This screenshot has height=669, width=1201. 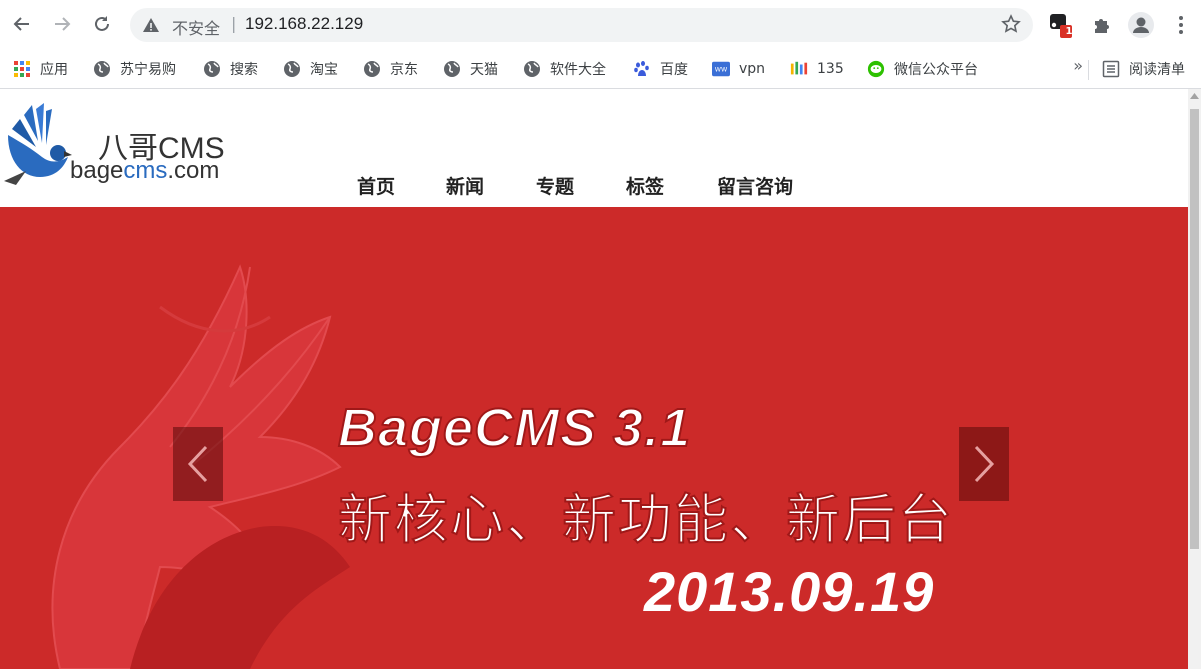 What do you see at coordinates (404, 70) in the screenshot?
I see `bookmark-label: 京东` at bounding box center [404, 70].